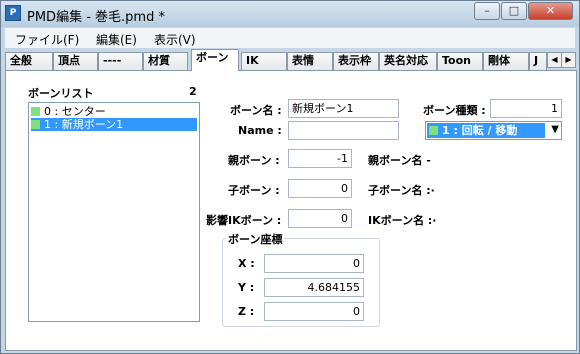 This screenshot has height=354, width=580. Describe the element at coordinates (260, 130) in the screenshot. I see `name-en-label: Name :` at that location.